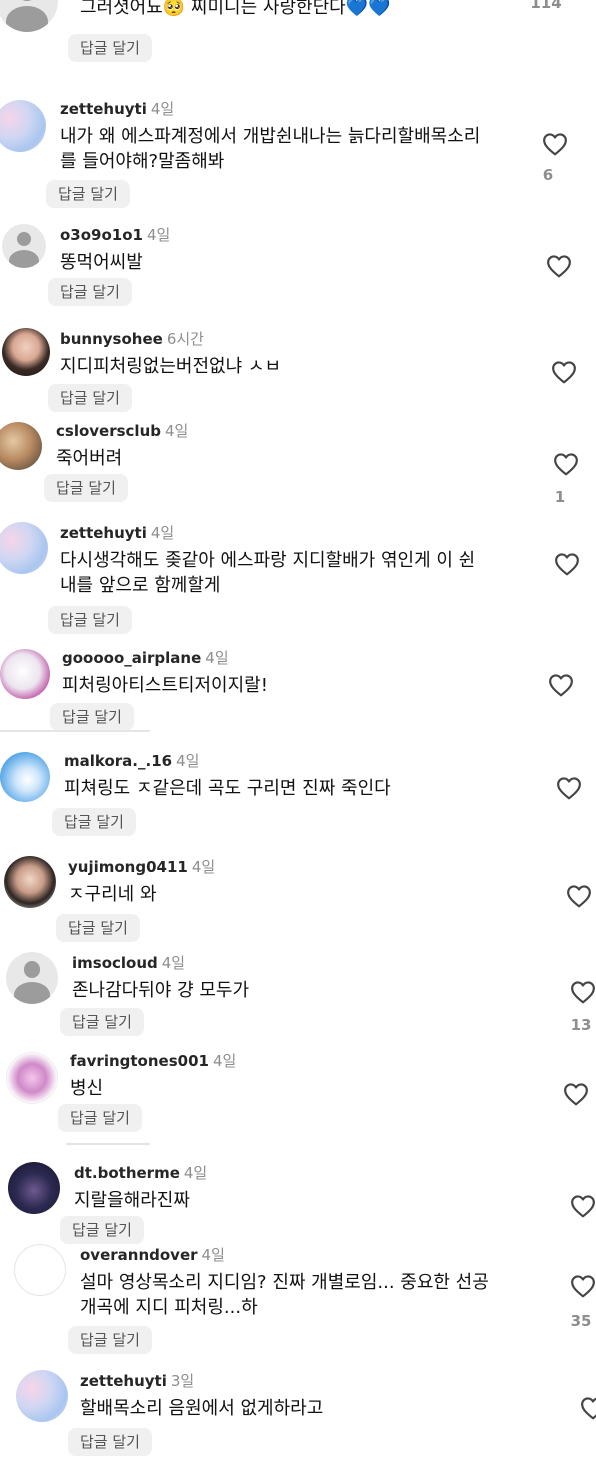 This screenshot has width=596, height=1478. What do you see at coordinates (30, 882) in the screenshot?
I see `girl-glasses-avatar` at bounding box center [30, 882].